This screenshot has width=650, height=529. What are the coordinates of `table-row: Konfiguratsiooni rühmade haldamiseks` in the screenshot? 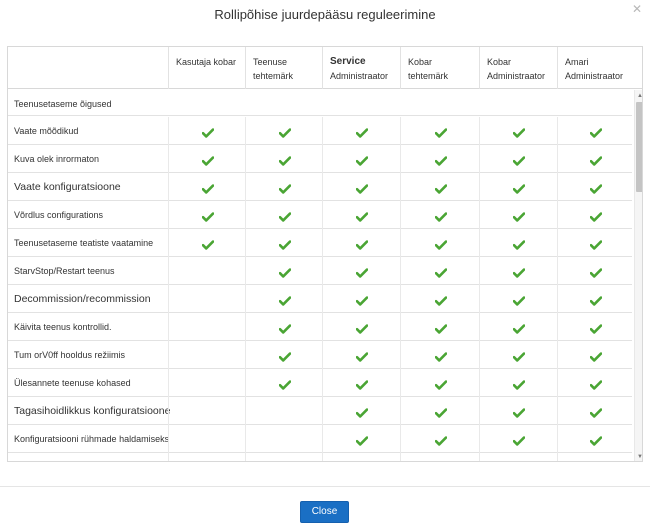 It's located at (320, 439).